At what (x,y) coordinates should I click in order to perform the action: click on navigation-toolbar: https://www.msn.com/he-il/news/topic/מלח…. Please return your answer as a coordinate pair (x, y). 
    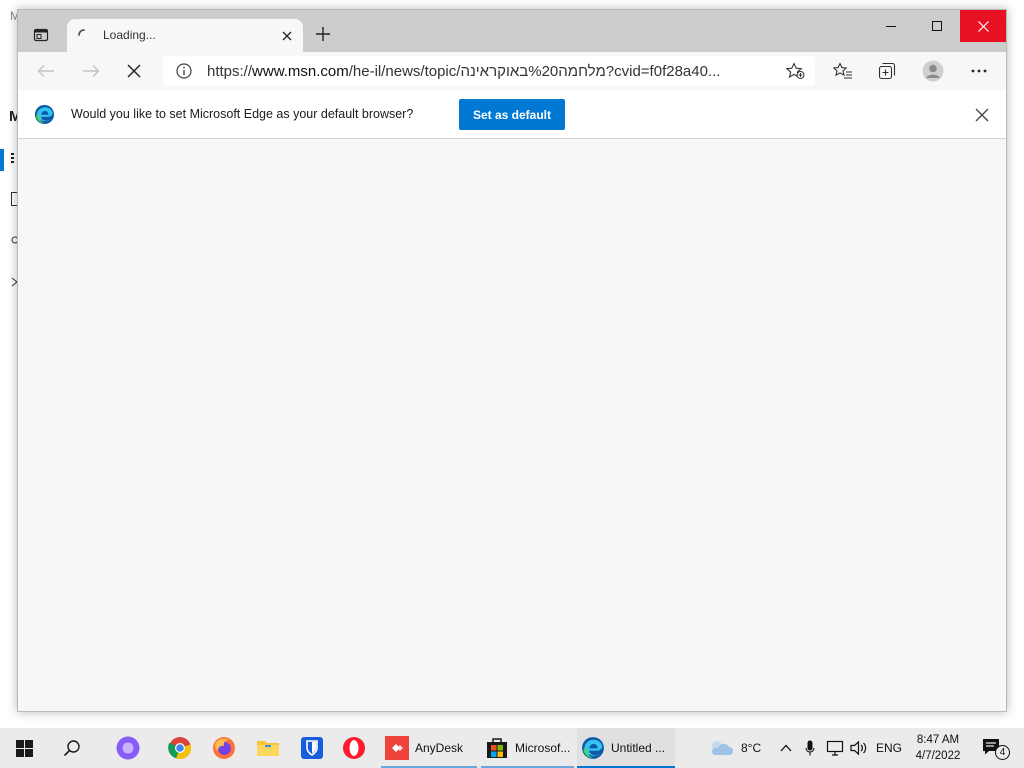
    Looking at the image, I should click on (512, 71).